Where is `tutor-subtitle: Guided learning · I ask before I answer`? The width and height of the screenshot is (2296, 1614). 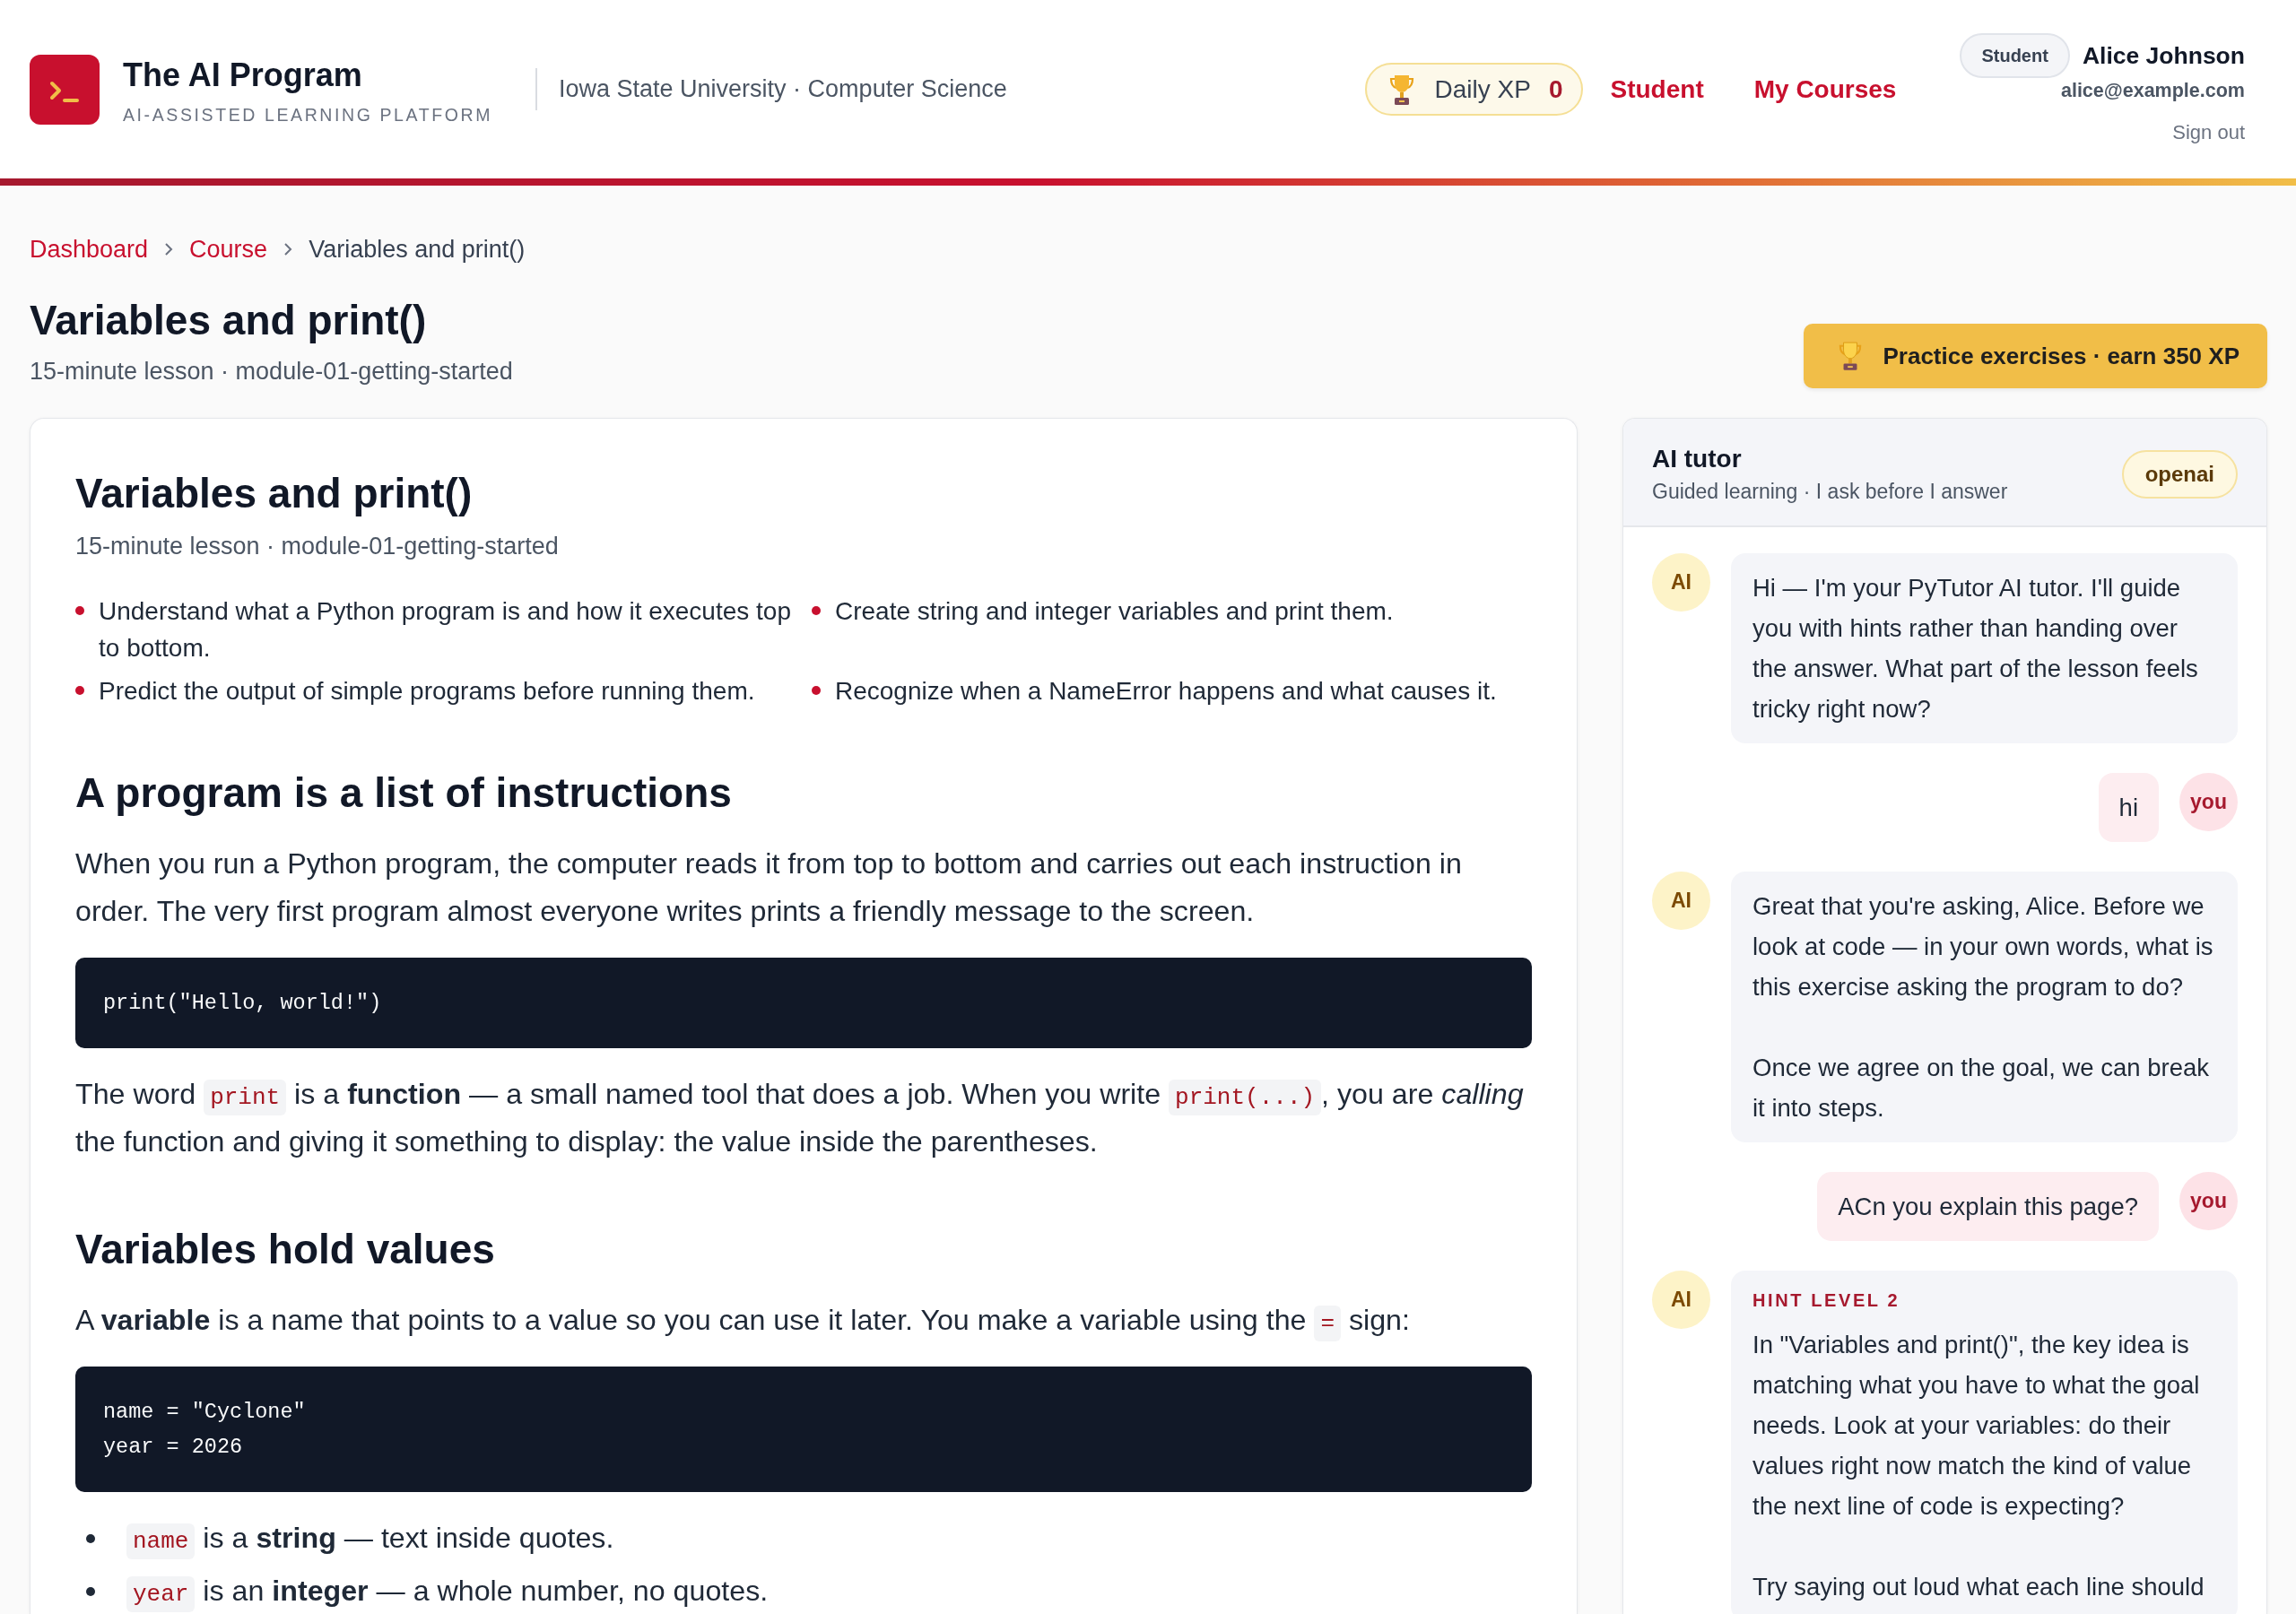 tutor-subtitle: Guided learning · I ask before I answer is located at coordinates (1830, 491).